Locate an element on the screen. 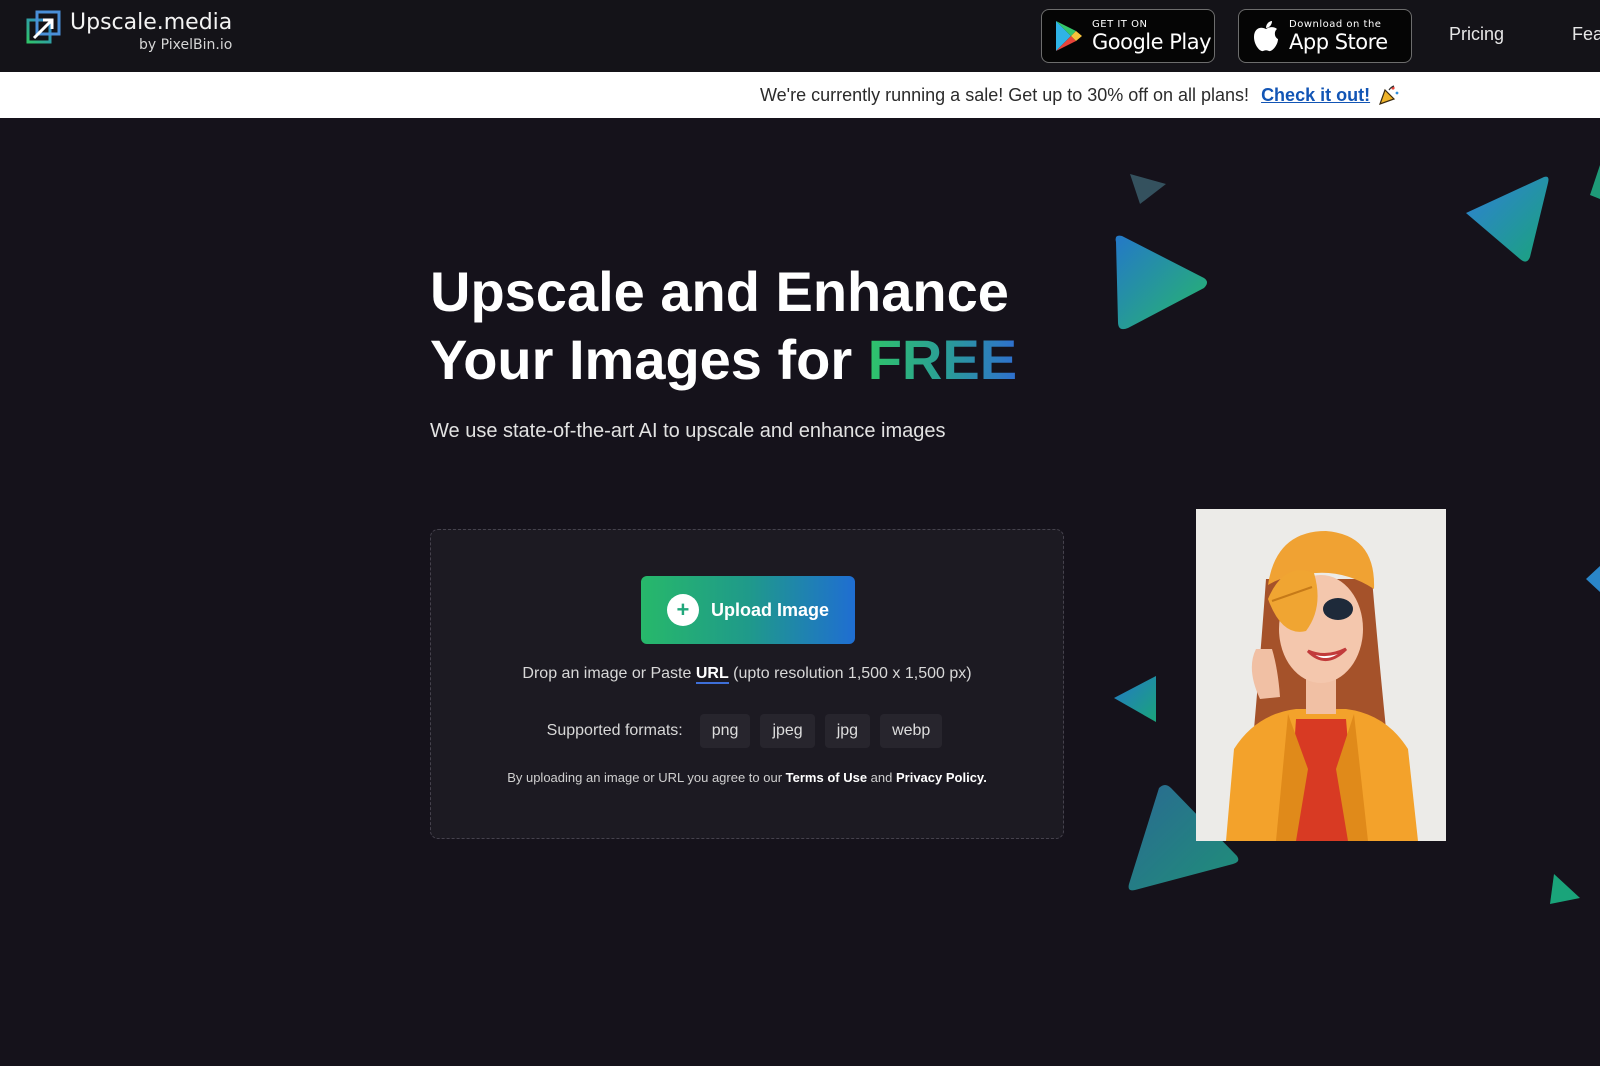  hero-title-line2: Your Images for is located at coordinates (649, 359).